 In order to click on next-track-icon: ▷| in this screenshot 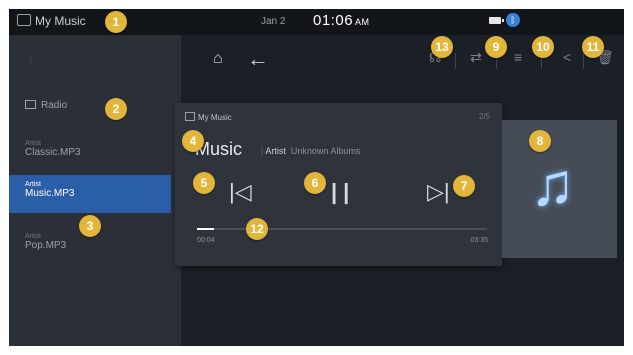, I will do `click(438, 192)`.